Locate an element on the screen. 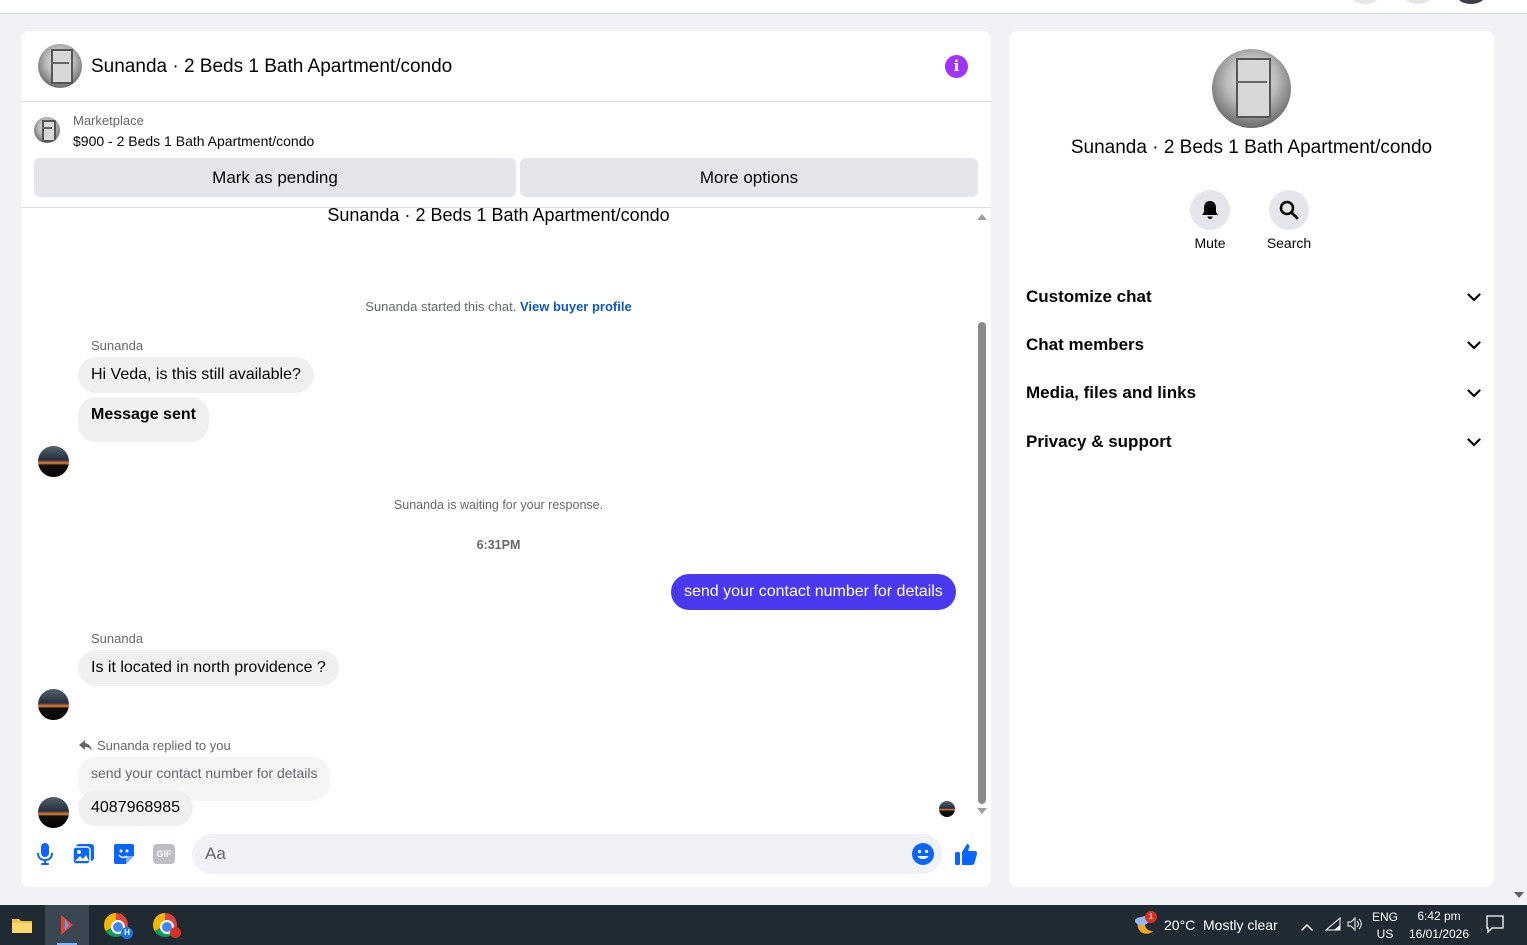 The image size is (1527, 945). more-options-button: More options is located at coordinates (749, 177).